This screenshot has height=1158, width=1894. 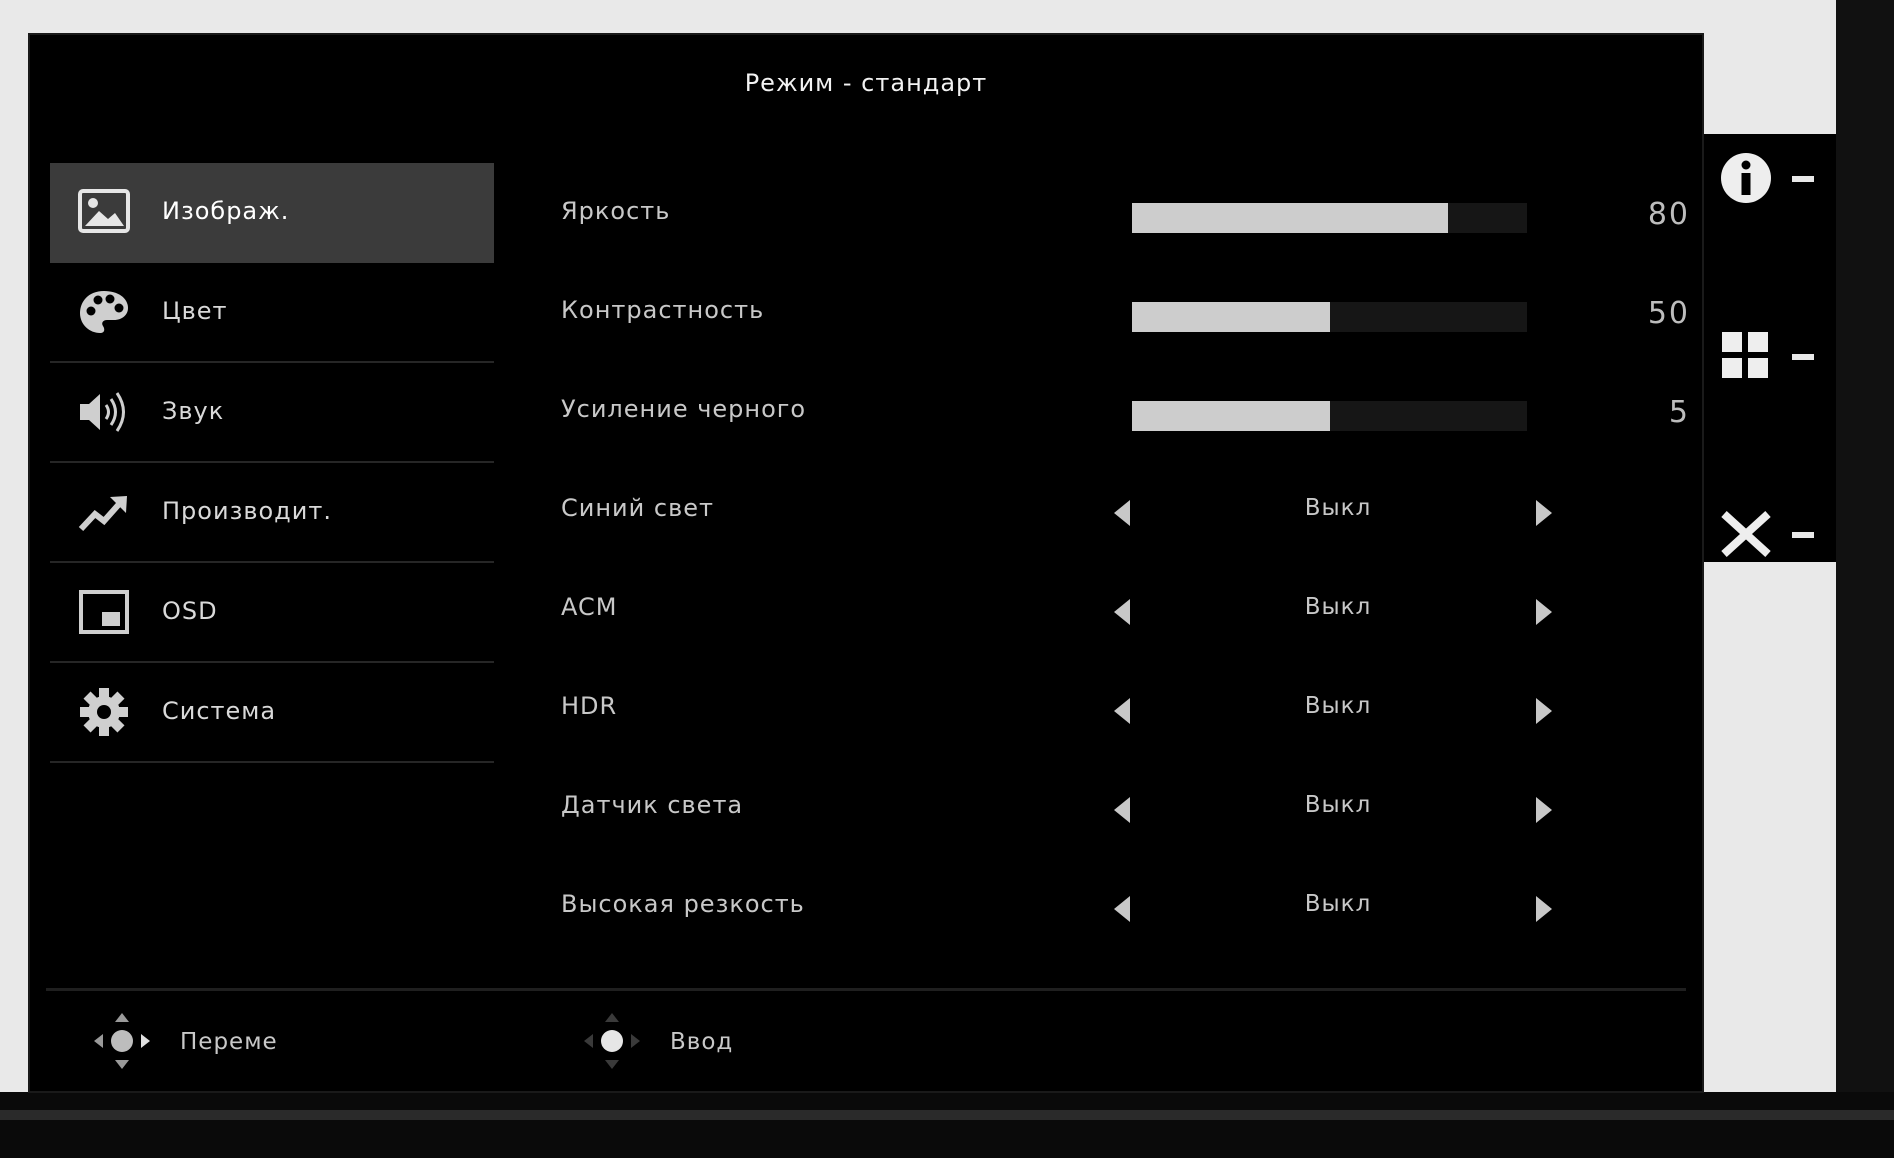 I want to click on monitor-bezel, so click(x=947, y=1125).